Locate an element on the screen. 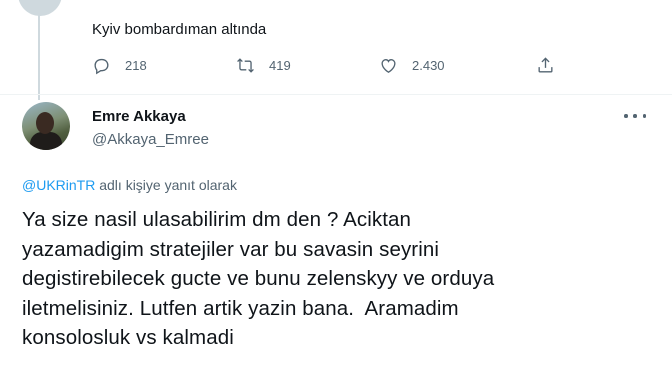 This screenshot has height=378, width=672. retweet-icon is located at coordinates (245, 65).